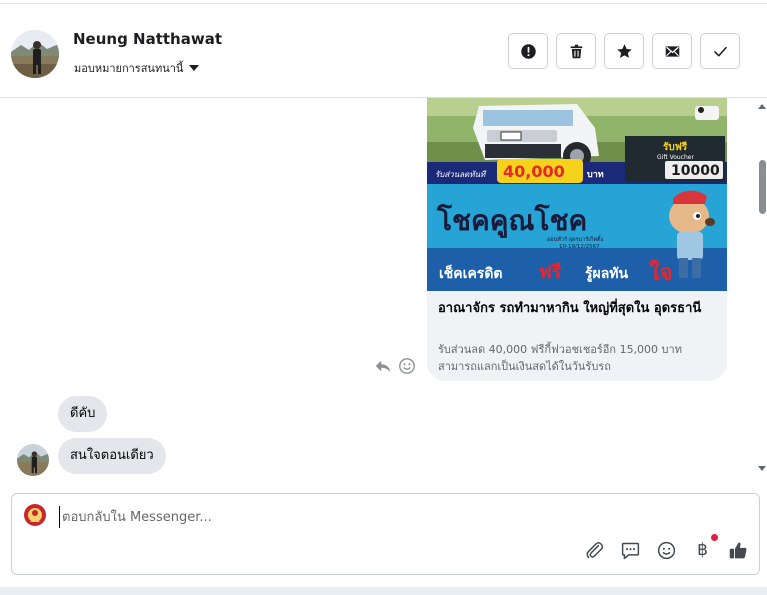 This screenshot has height=595, width=767. I want to click on smiley-icon, so click(666, 550).